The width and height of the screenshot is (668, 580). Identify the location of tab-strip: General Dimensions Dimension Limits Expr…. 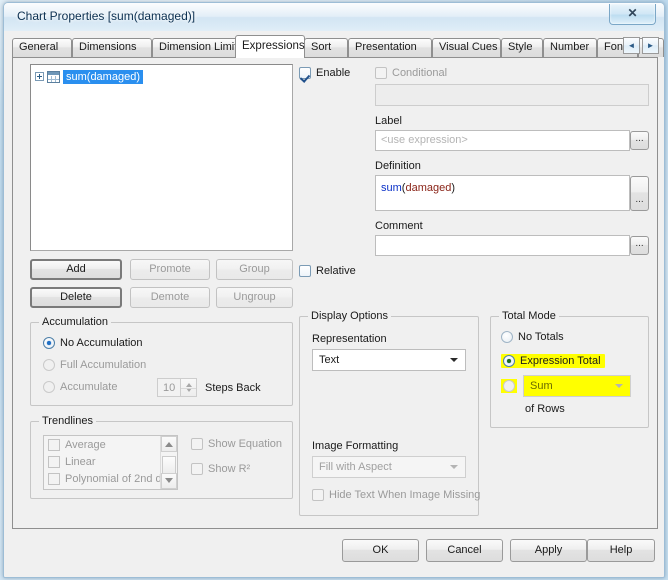
(338, 46).